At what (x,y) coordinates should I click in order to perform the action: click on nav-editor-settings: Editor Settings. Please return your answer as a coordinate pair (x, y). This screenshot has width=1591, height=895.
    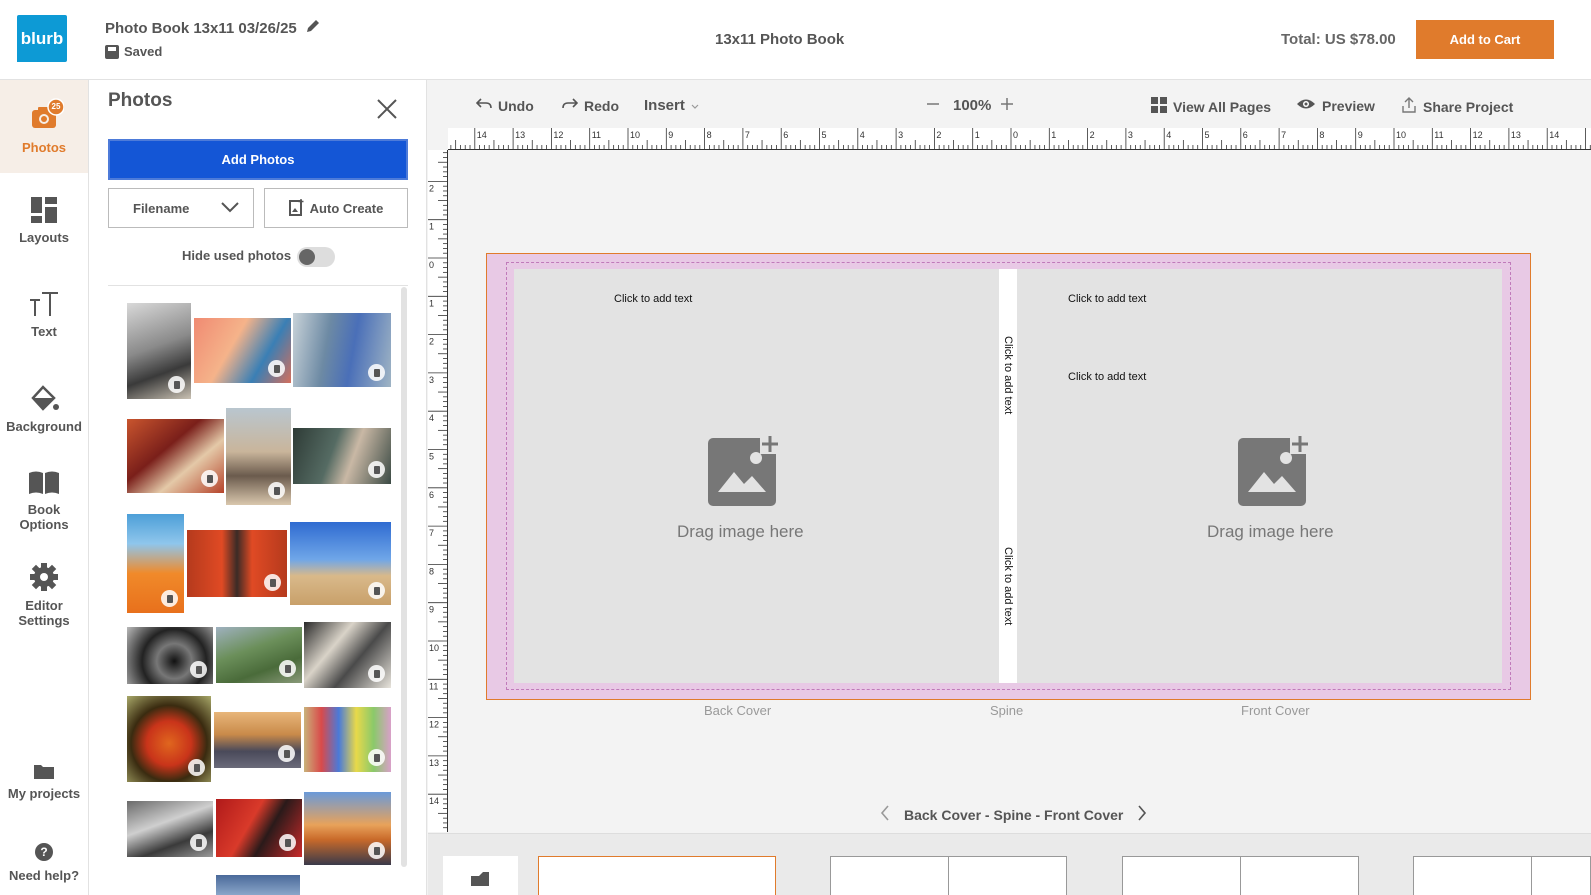
    Looking at the image, I should click on (44, 595).